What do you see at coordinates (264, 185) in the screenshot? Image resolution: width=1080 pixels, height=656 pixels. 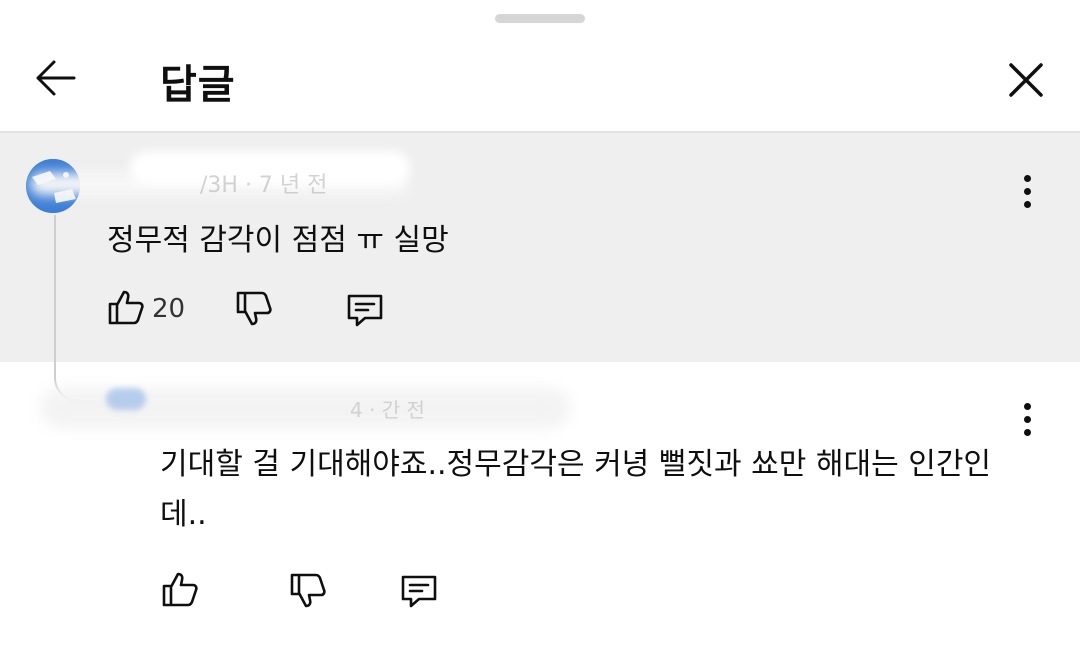 I see `comment-meta: /3H · 7 년 전` at bounding box center [264, 185].